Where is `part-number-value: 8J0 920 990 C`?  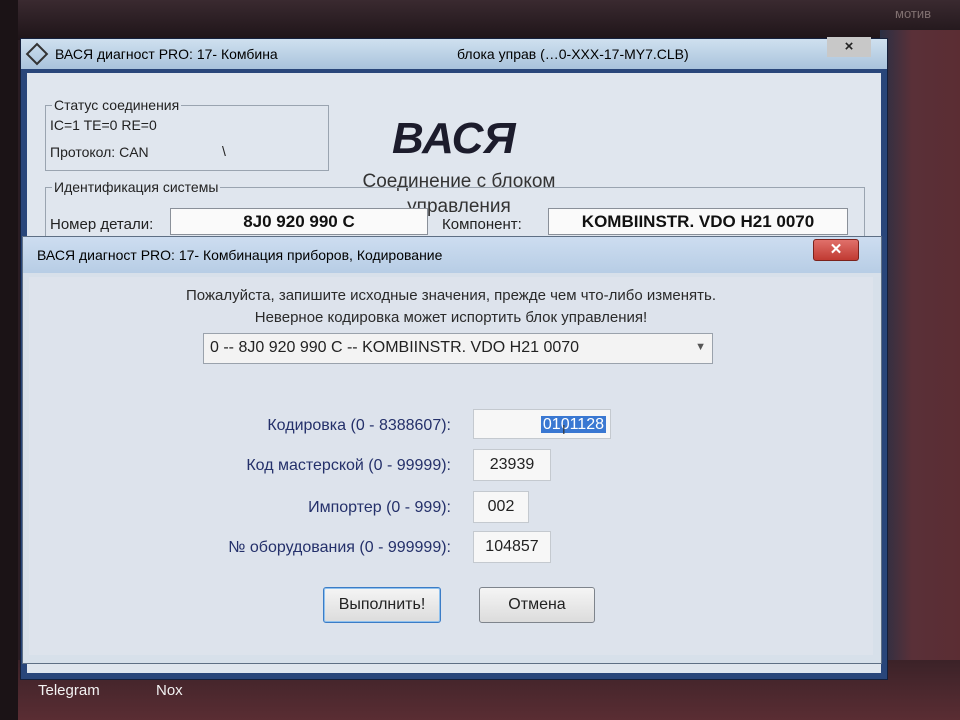 part-number-value: 8J0 920 990 C is located at coordinates (299, 221).